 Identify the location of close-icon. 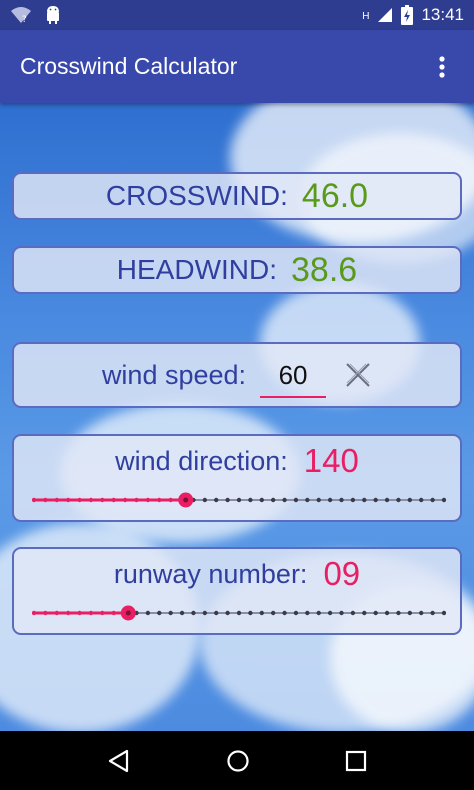
(358, 375).